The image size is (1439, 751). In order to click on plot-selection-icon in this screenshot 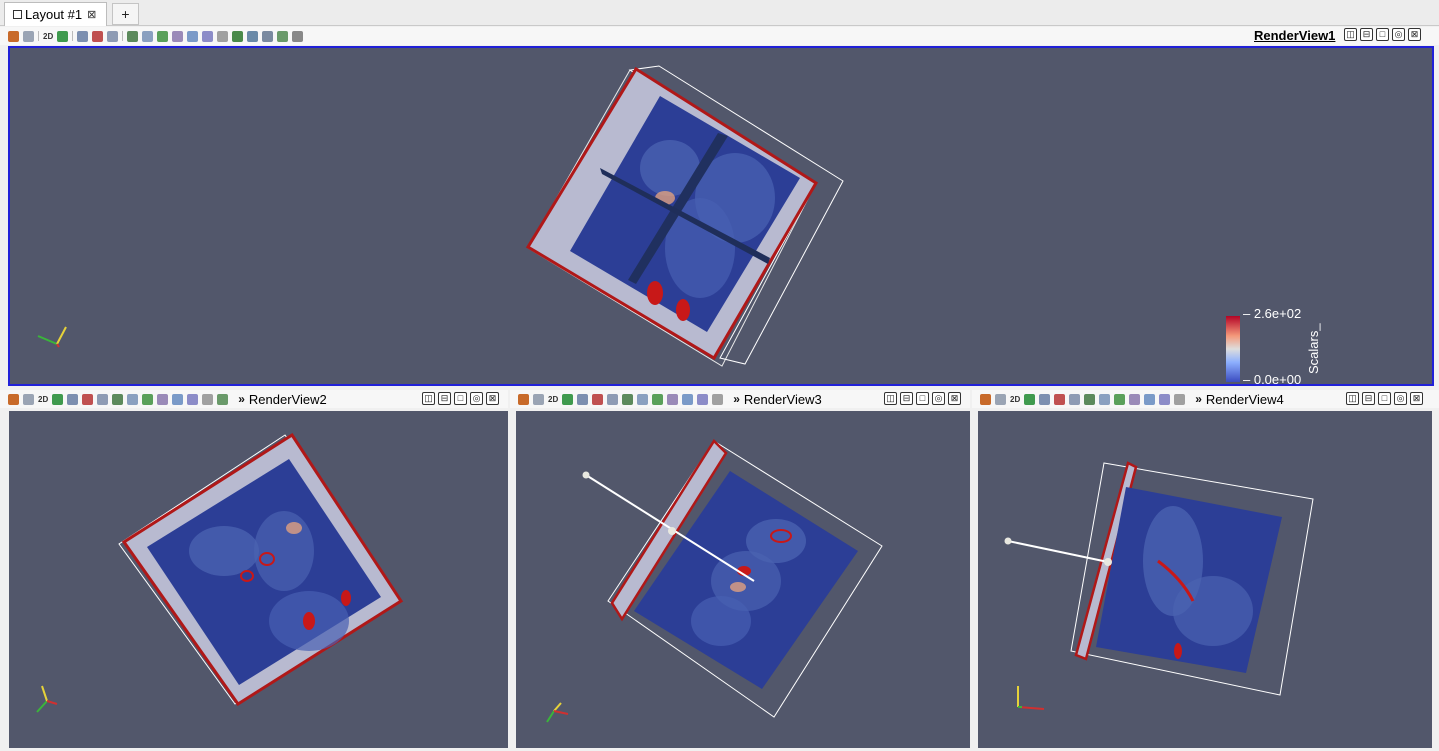, I will do `click(253, 36)`.